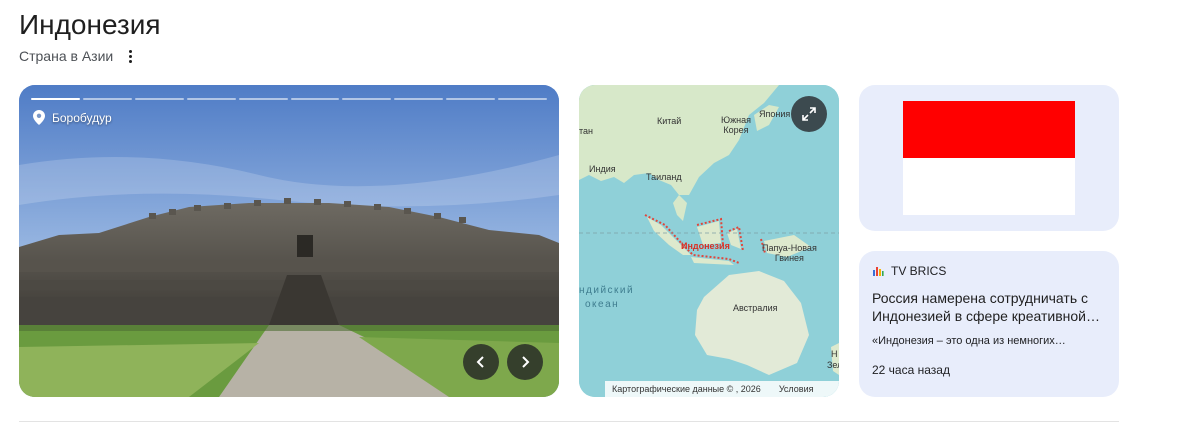 The width and height of the screenshot is (1178, 431). Describe the element at coordinates (90, 24) in the screenshot. I see `page-title: Индонезия` at that location.